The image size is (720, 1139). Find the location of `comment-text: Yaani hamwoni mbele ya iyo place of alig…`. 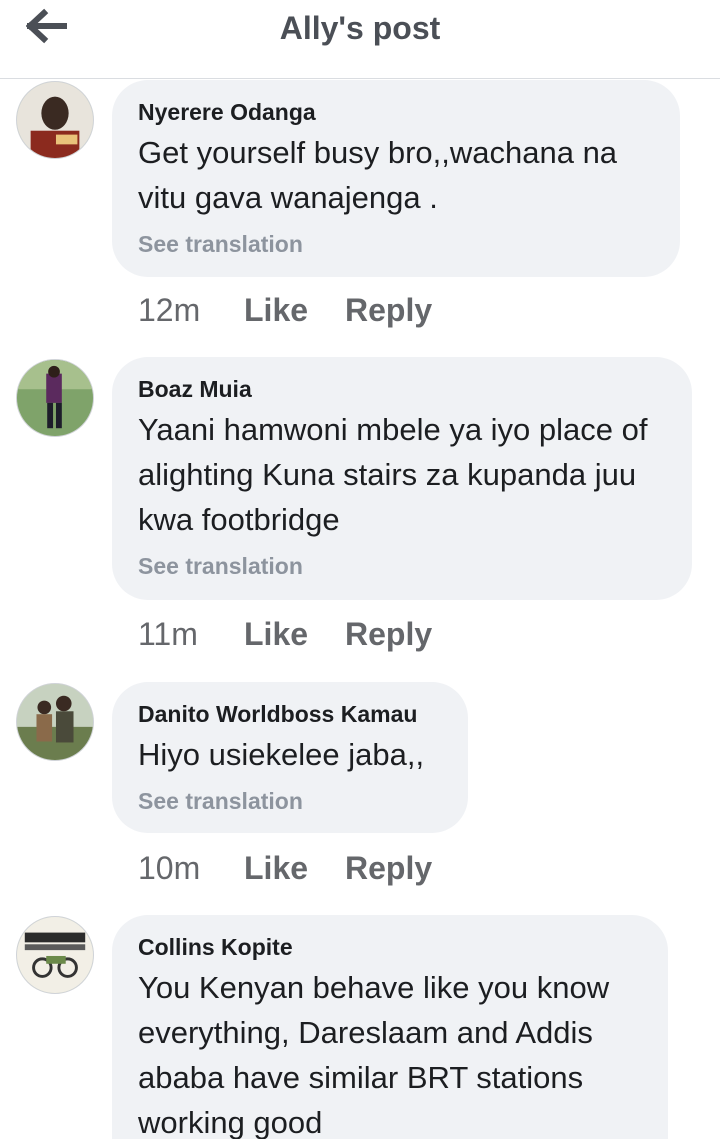

comment-text: Yaani hamwoni mbele ya iyo place of alig… is located at coordinates (393, 474).